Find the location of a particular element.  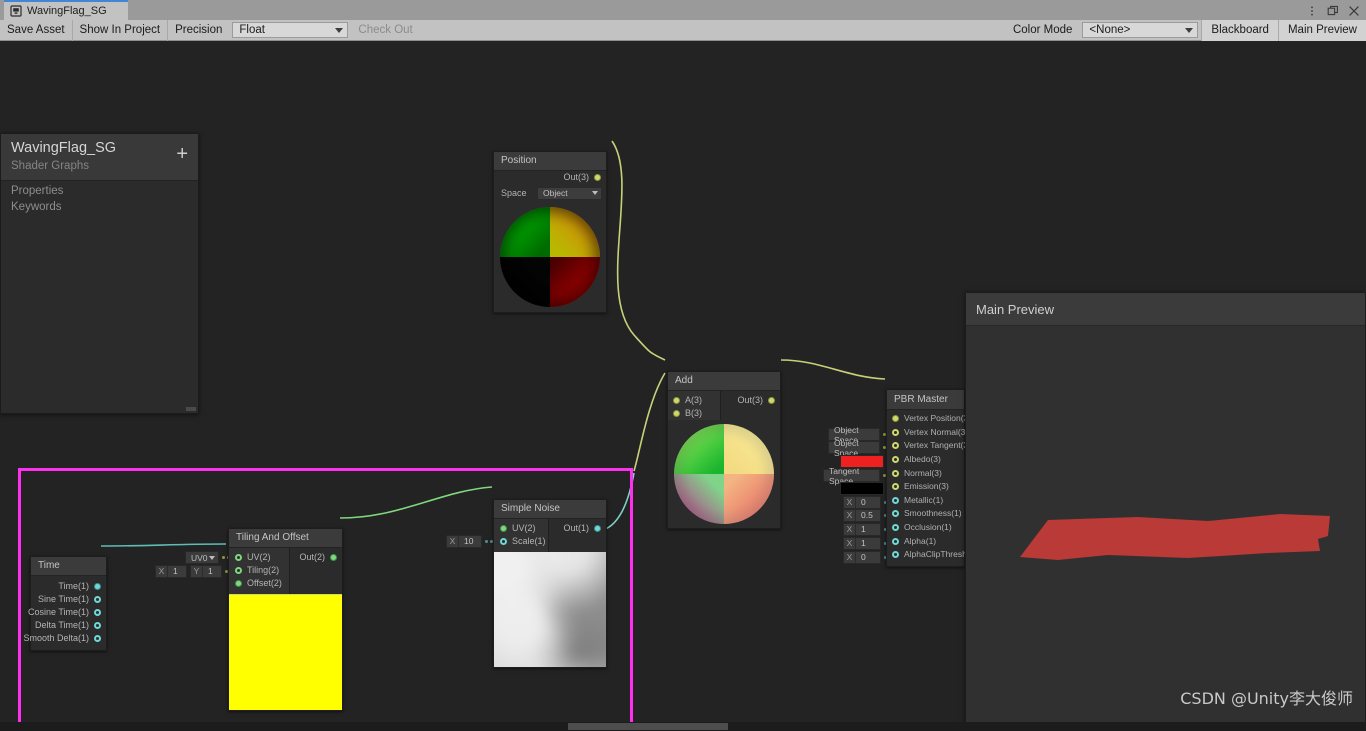

pbr-vertex-tangent-widget: Object Space is located at coordinates (859, 448).